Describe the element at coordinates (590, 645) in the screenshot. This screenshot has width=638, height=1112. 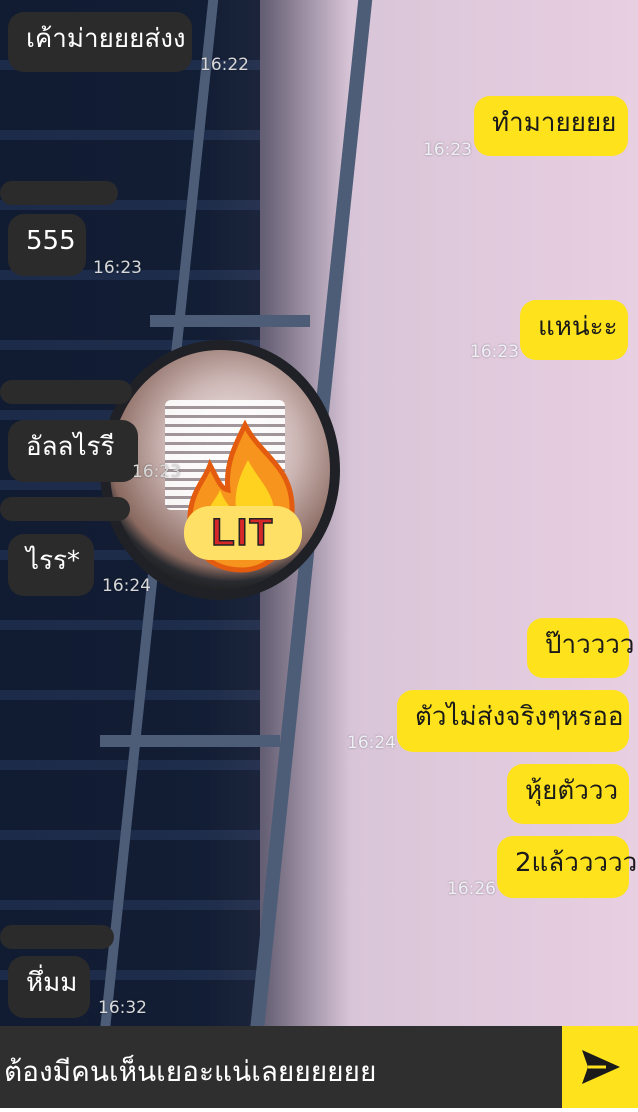
I see `message-text: ป๊าวววว` at that location.